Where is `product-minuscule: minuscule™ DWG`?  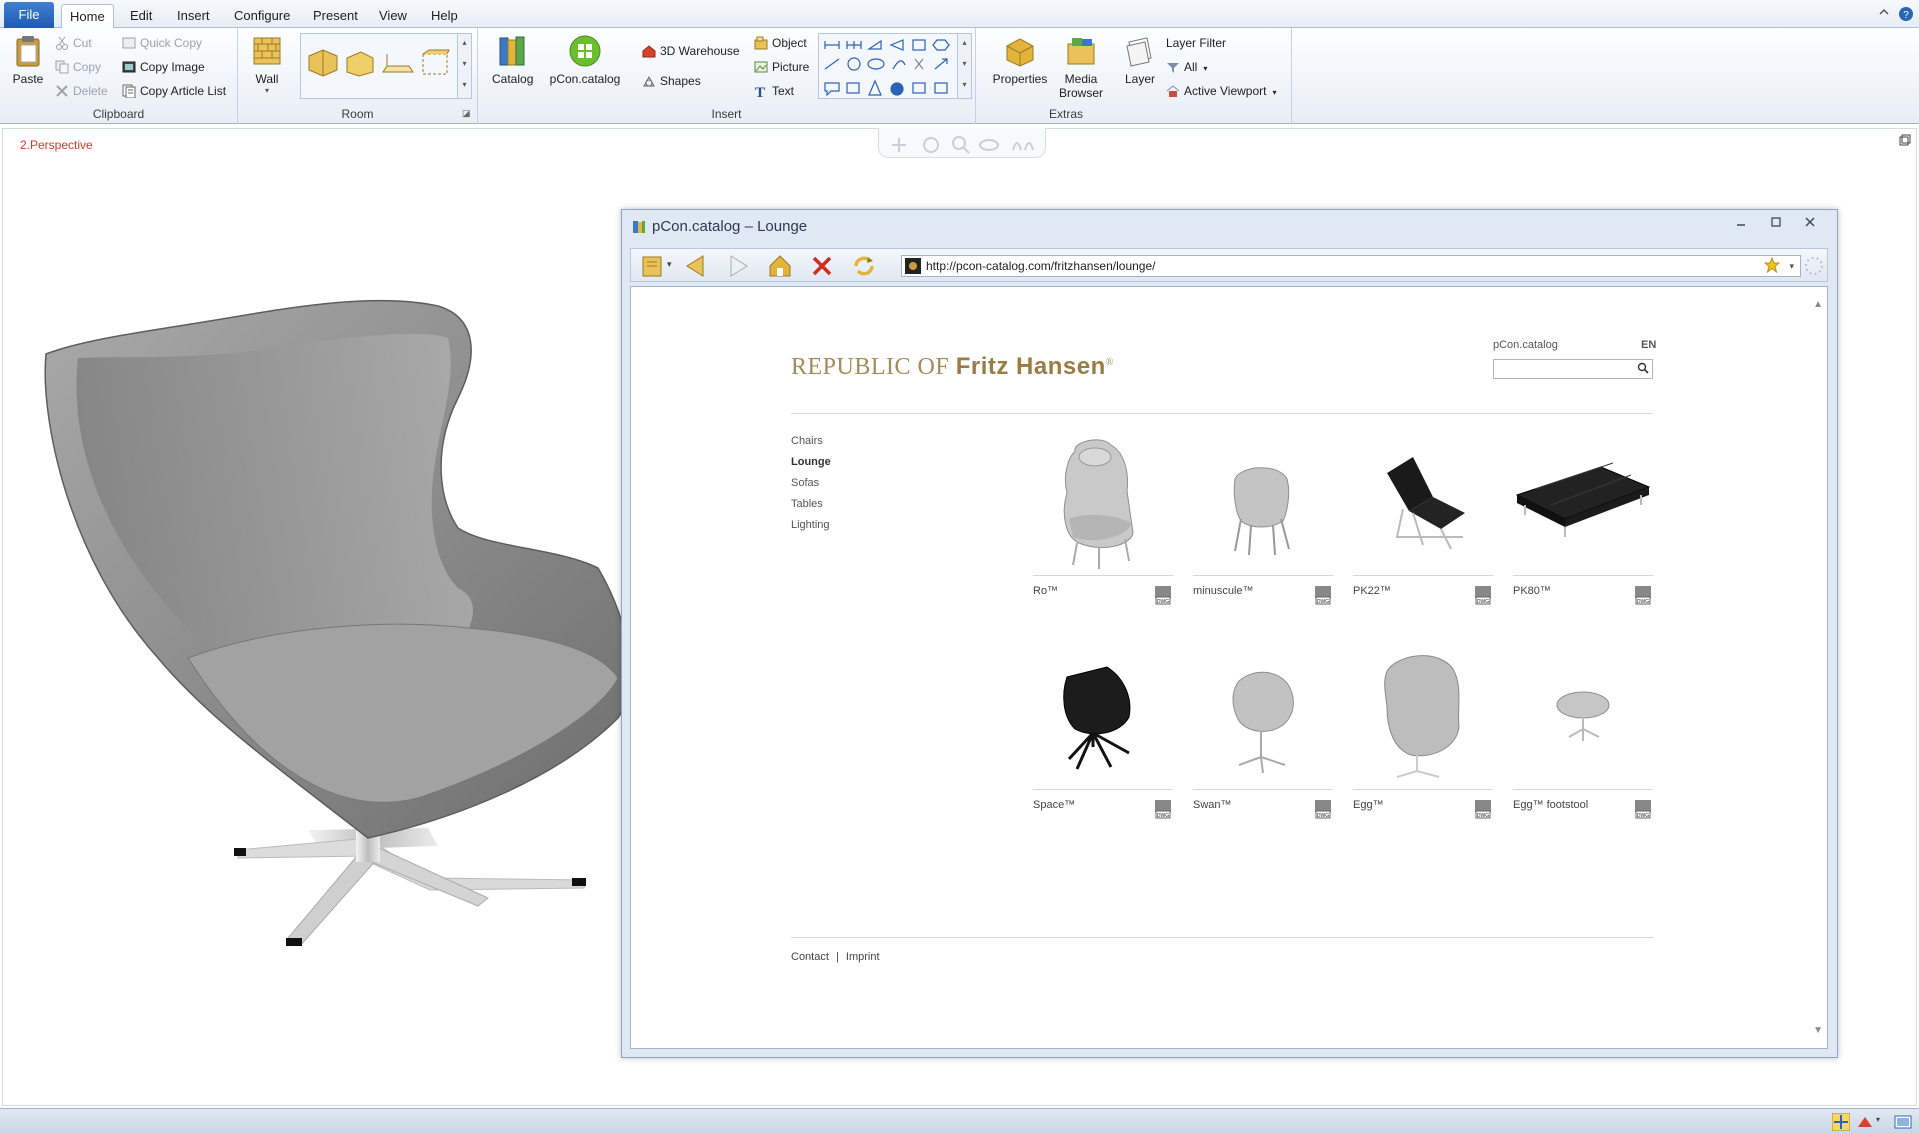 product-minuscule: minuscule™ DWG is located at coordinates (1263, 519).